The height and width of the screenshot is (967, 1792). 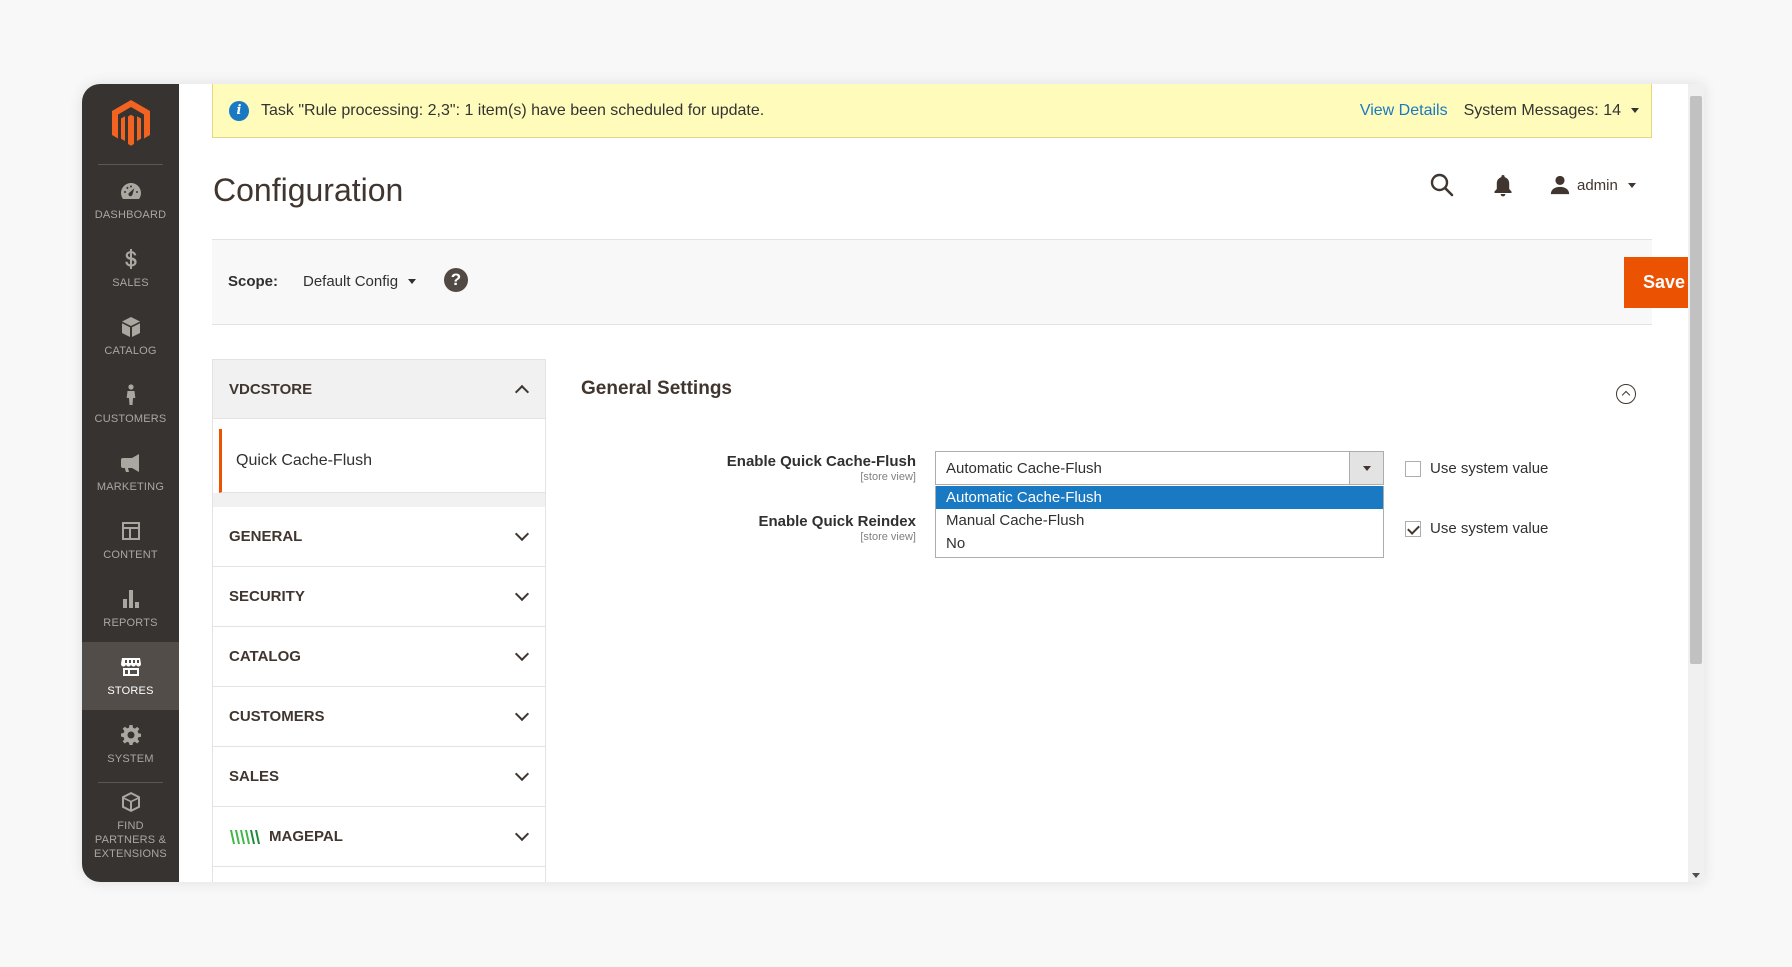 I want to click on admin-user-menu: admin, so click(x=1592, y=185).